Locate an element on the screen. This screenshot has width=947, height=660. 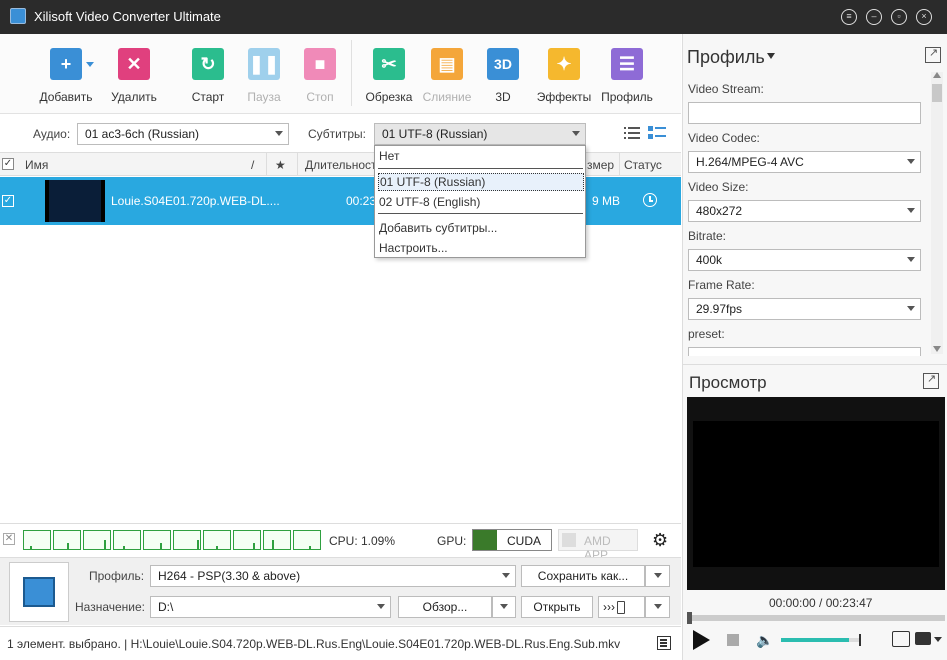
column-star: ★ is located at coordinates (280, 165).